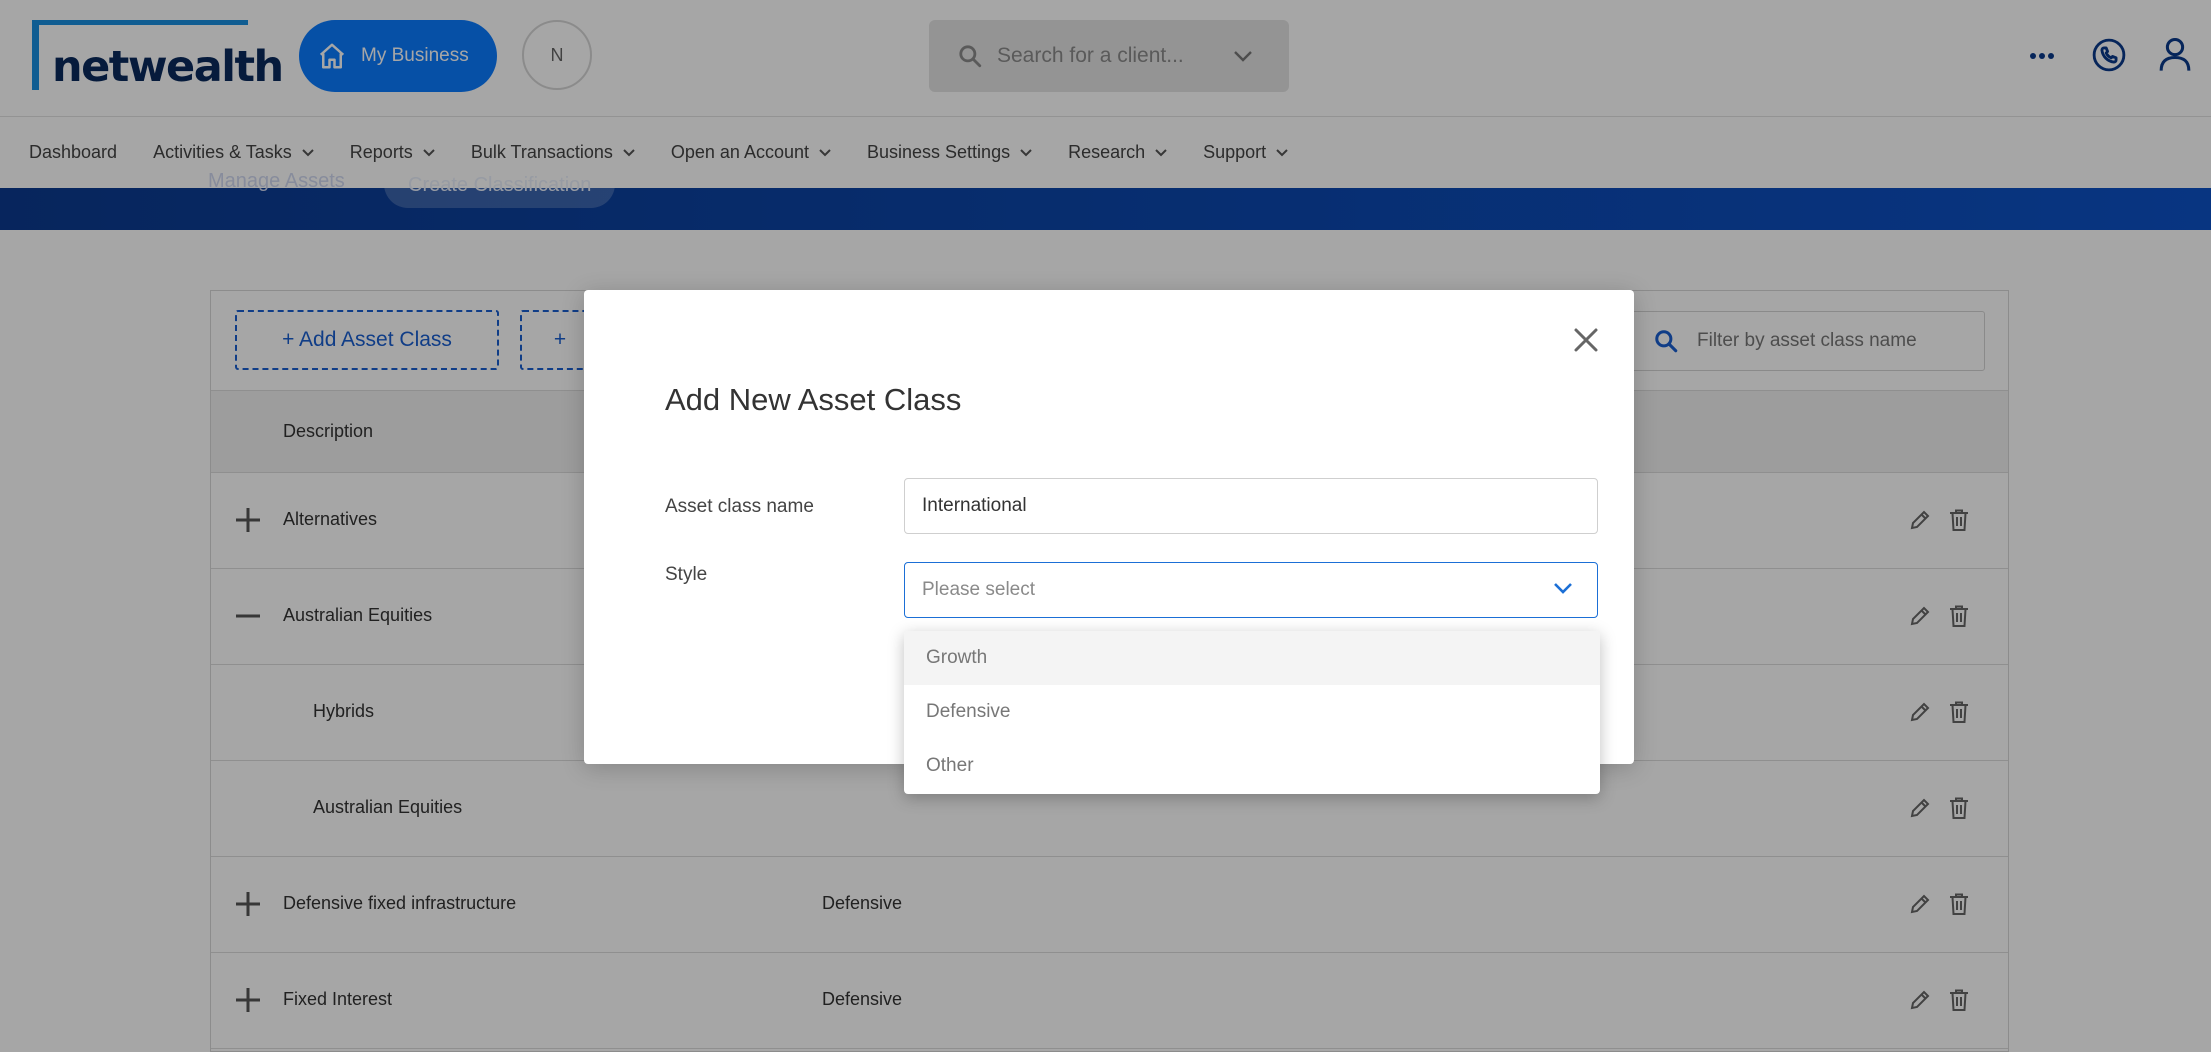 The image size is (2211, 1052). I want to click on style-dropdown-menu: Growth Defensive Other, so click(1252, 712).